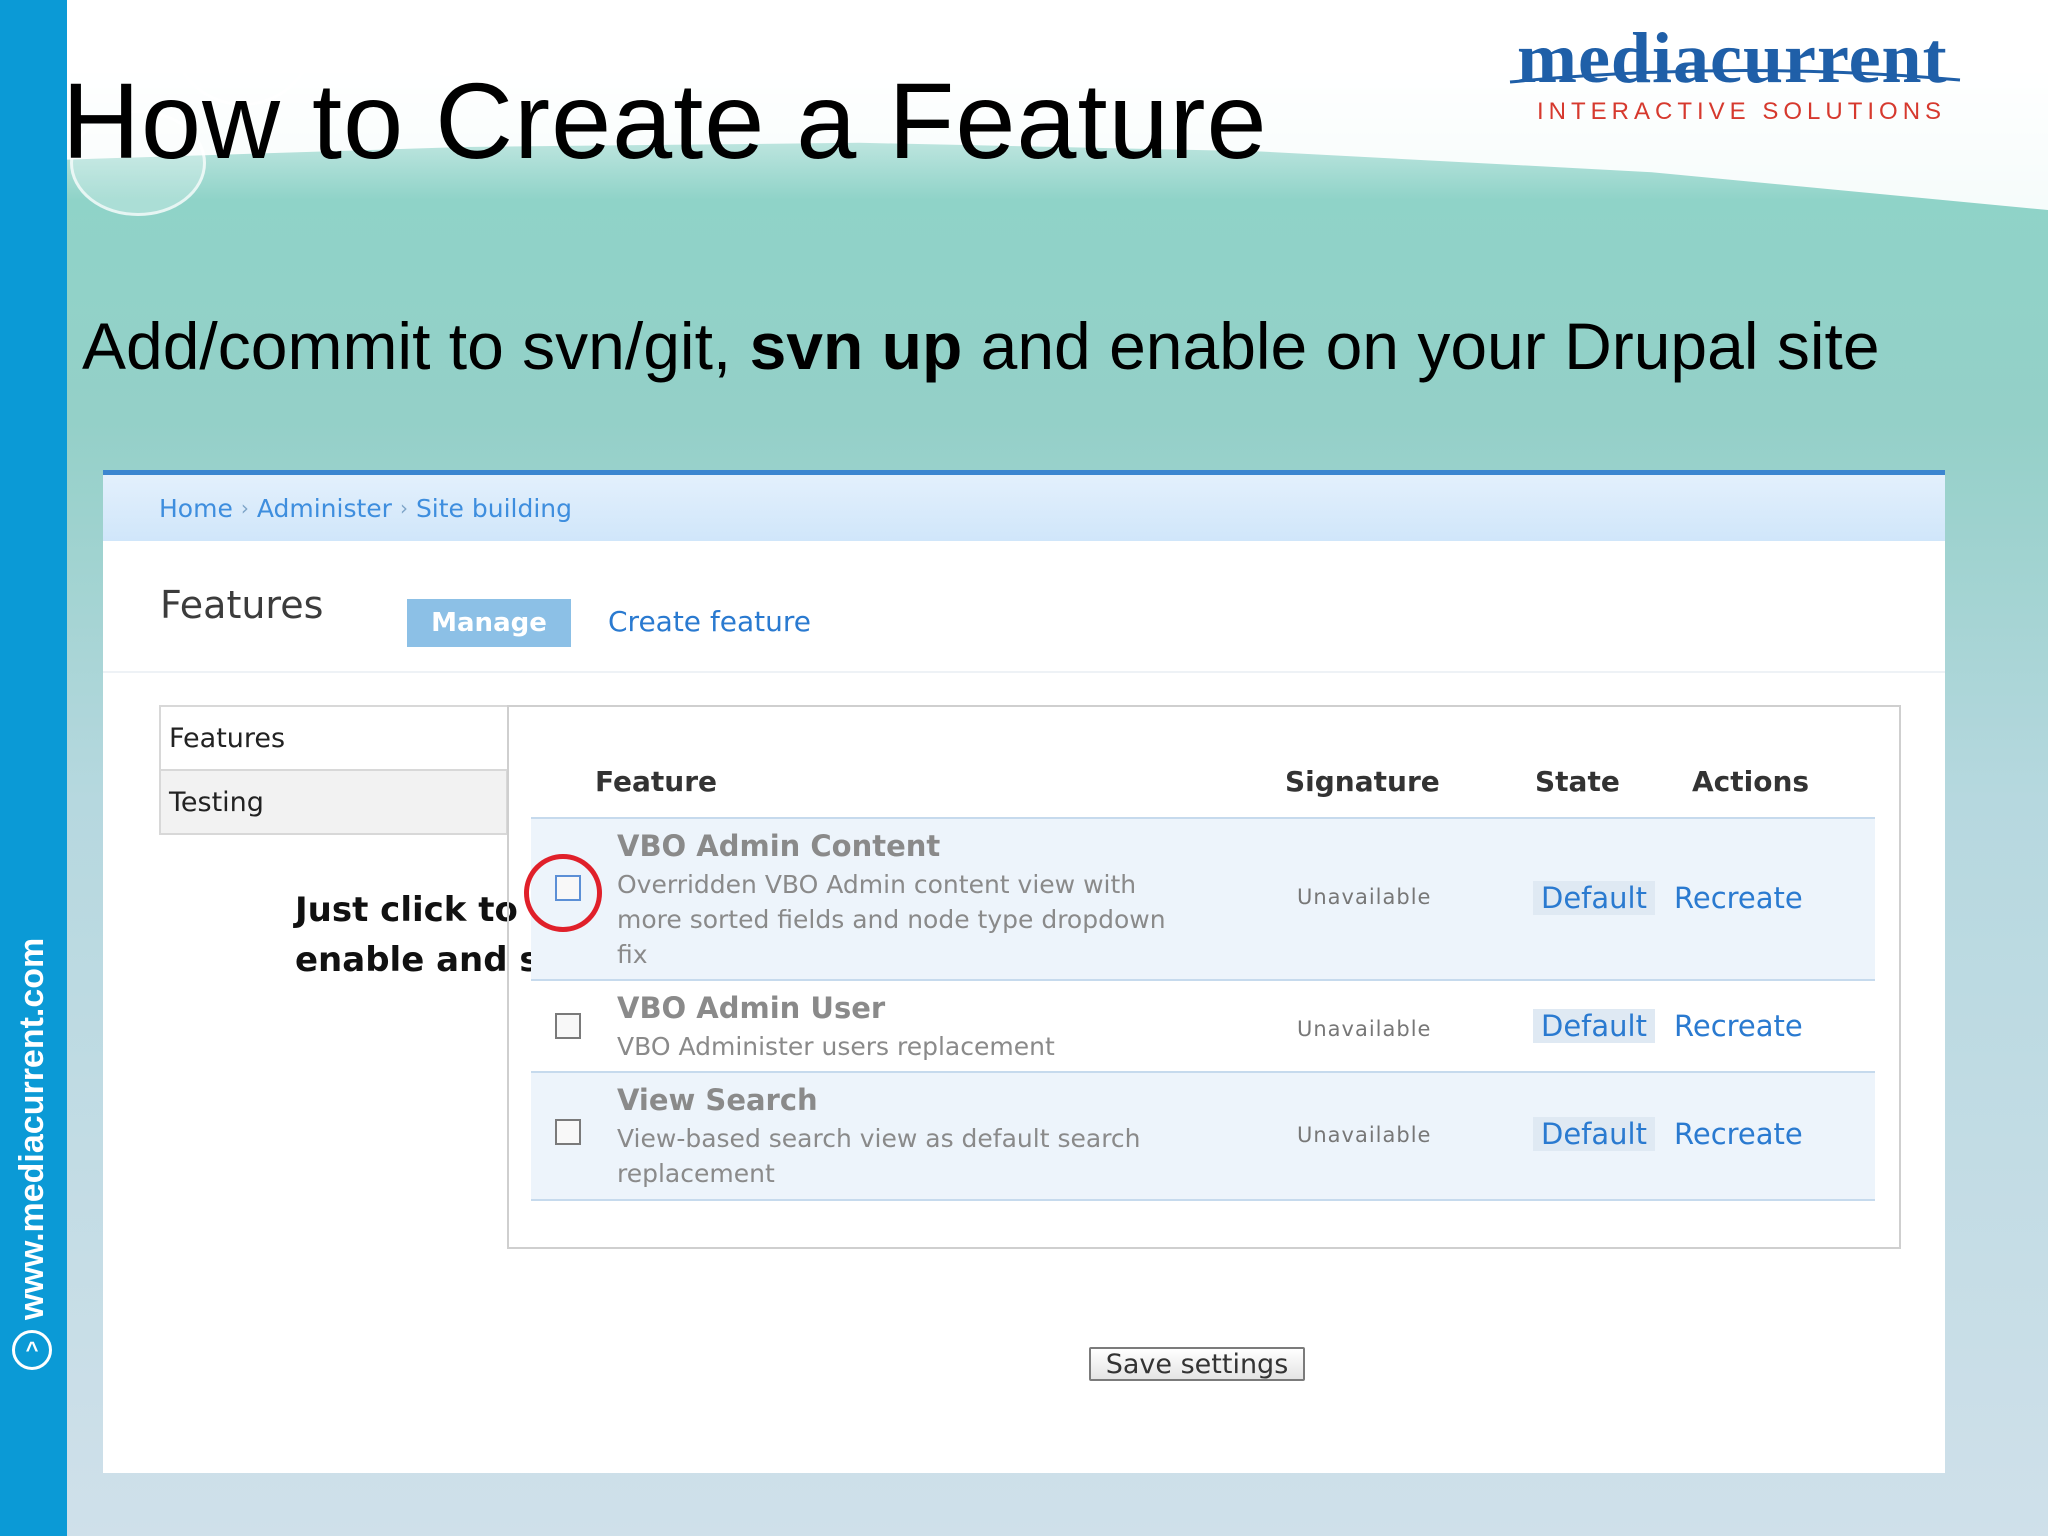  What do you see at coordinates (1362, 781) in the screenshot?
I see `column-header-signature: Signature` at bounding box center [1362, 781].